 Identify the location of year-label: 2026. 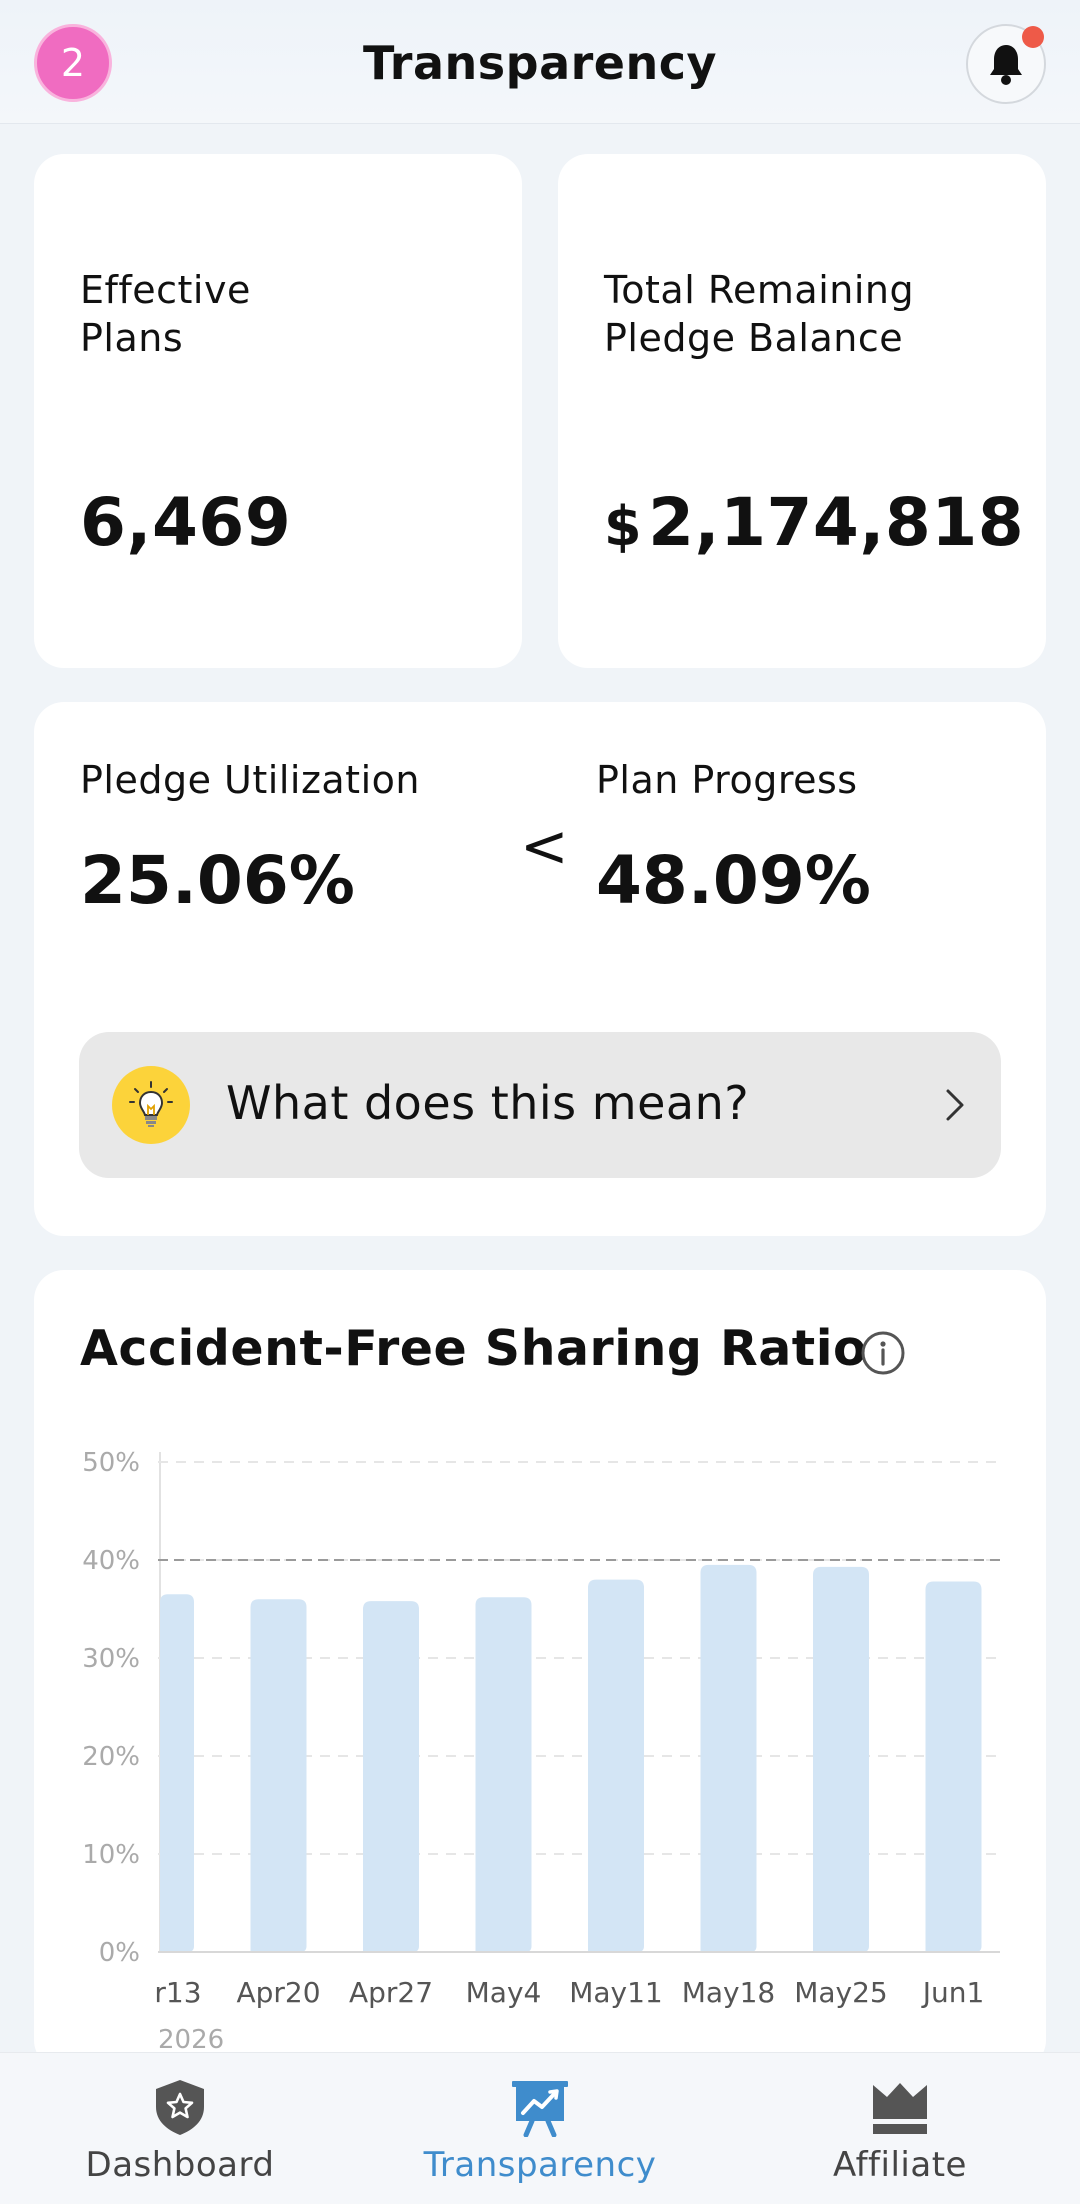
(191, 2040).